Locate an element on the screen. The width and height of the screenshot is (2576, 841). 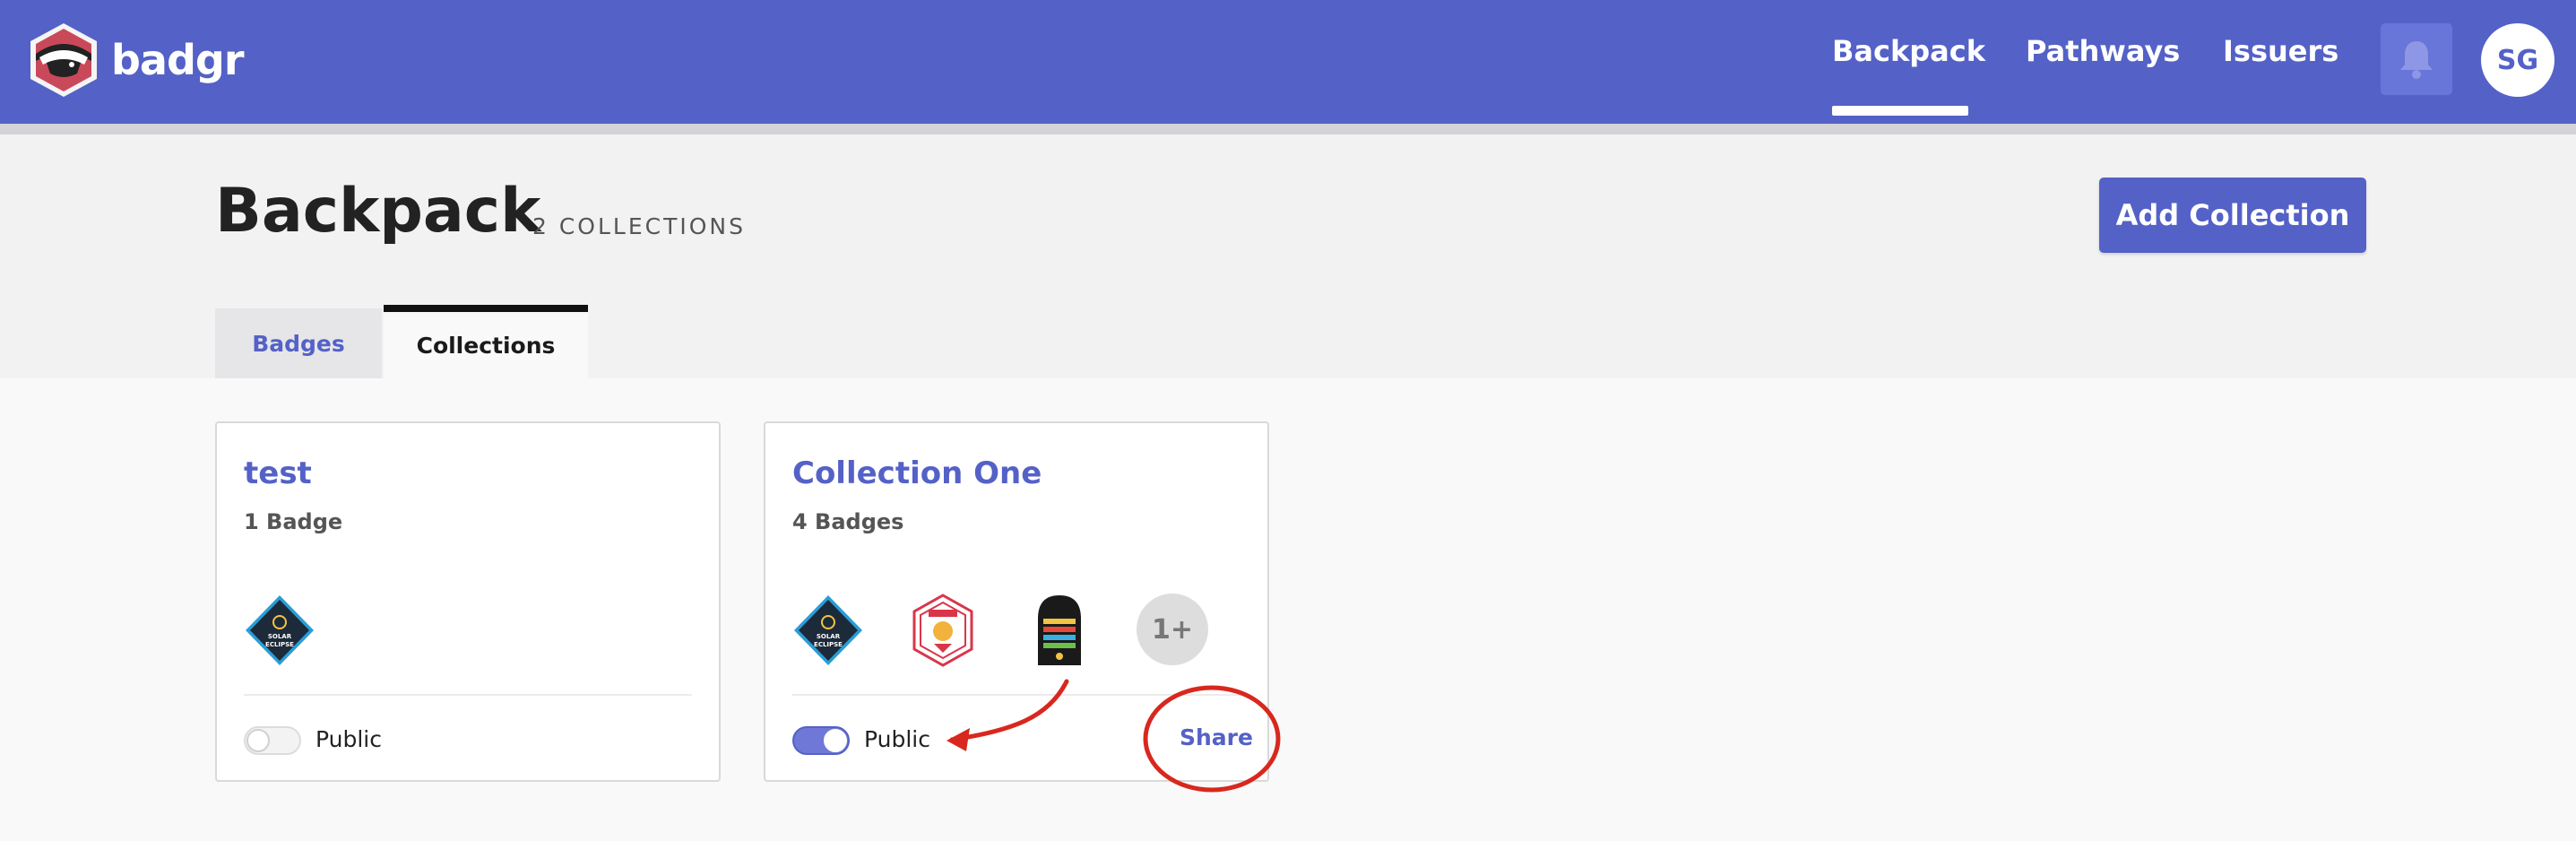
page-title: Backpack is located at coordinates (378, 211).